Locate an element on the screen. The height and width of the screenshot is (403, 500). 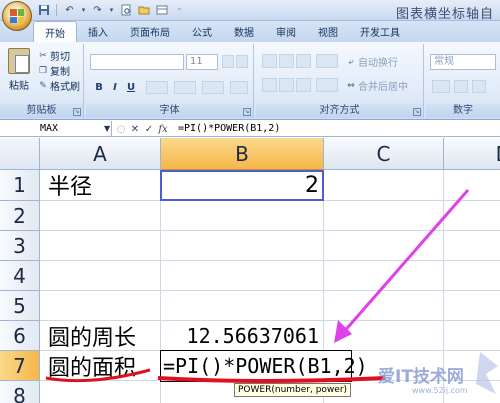
italic-button: I is located at coordinates (115, 87).